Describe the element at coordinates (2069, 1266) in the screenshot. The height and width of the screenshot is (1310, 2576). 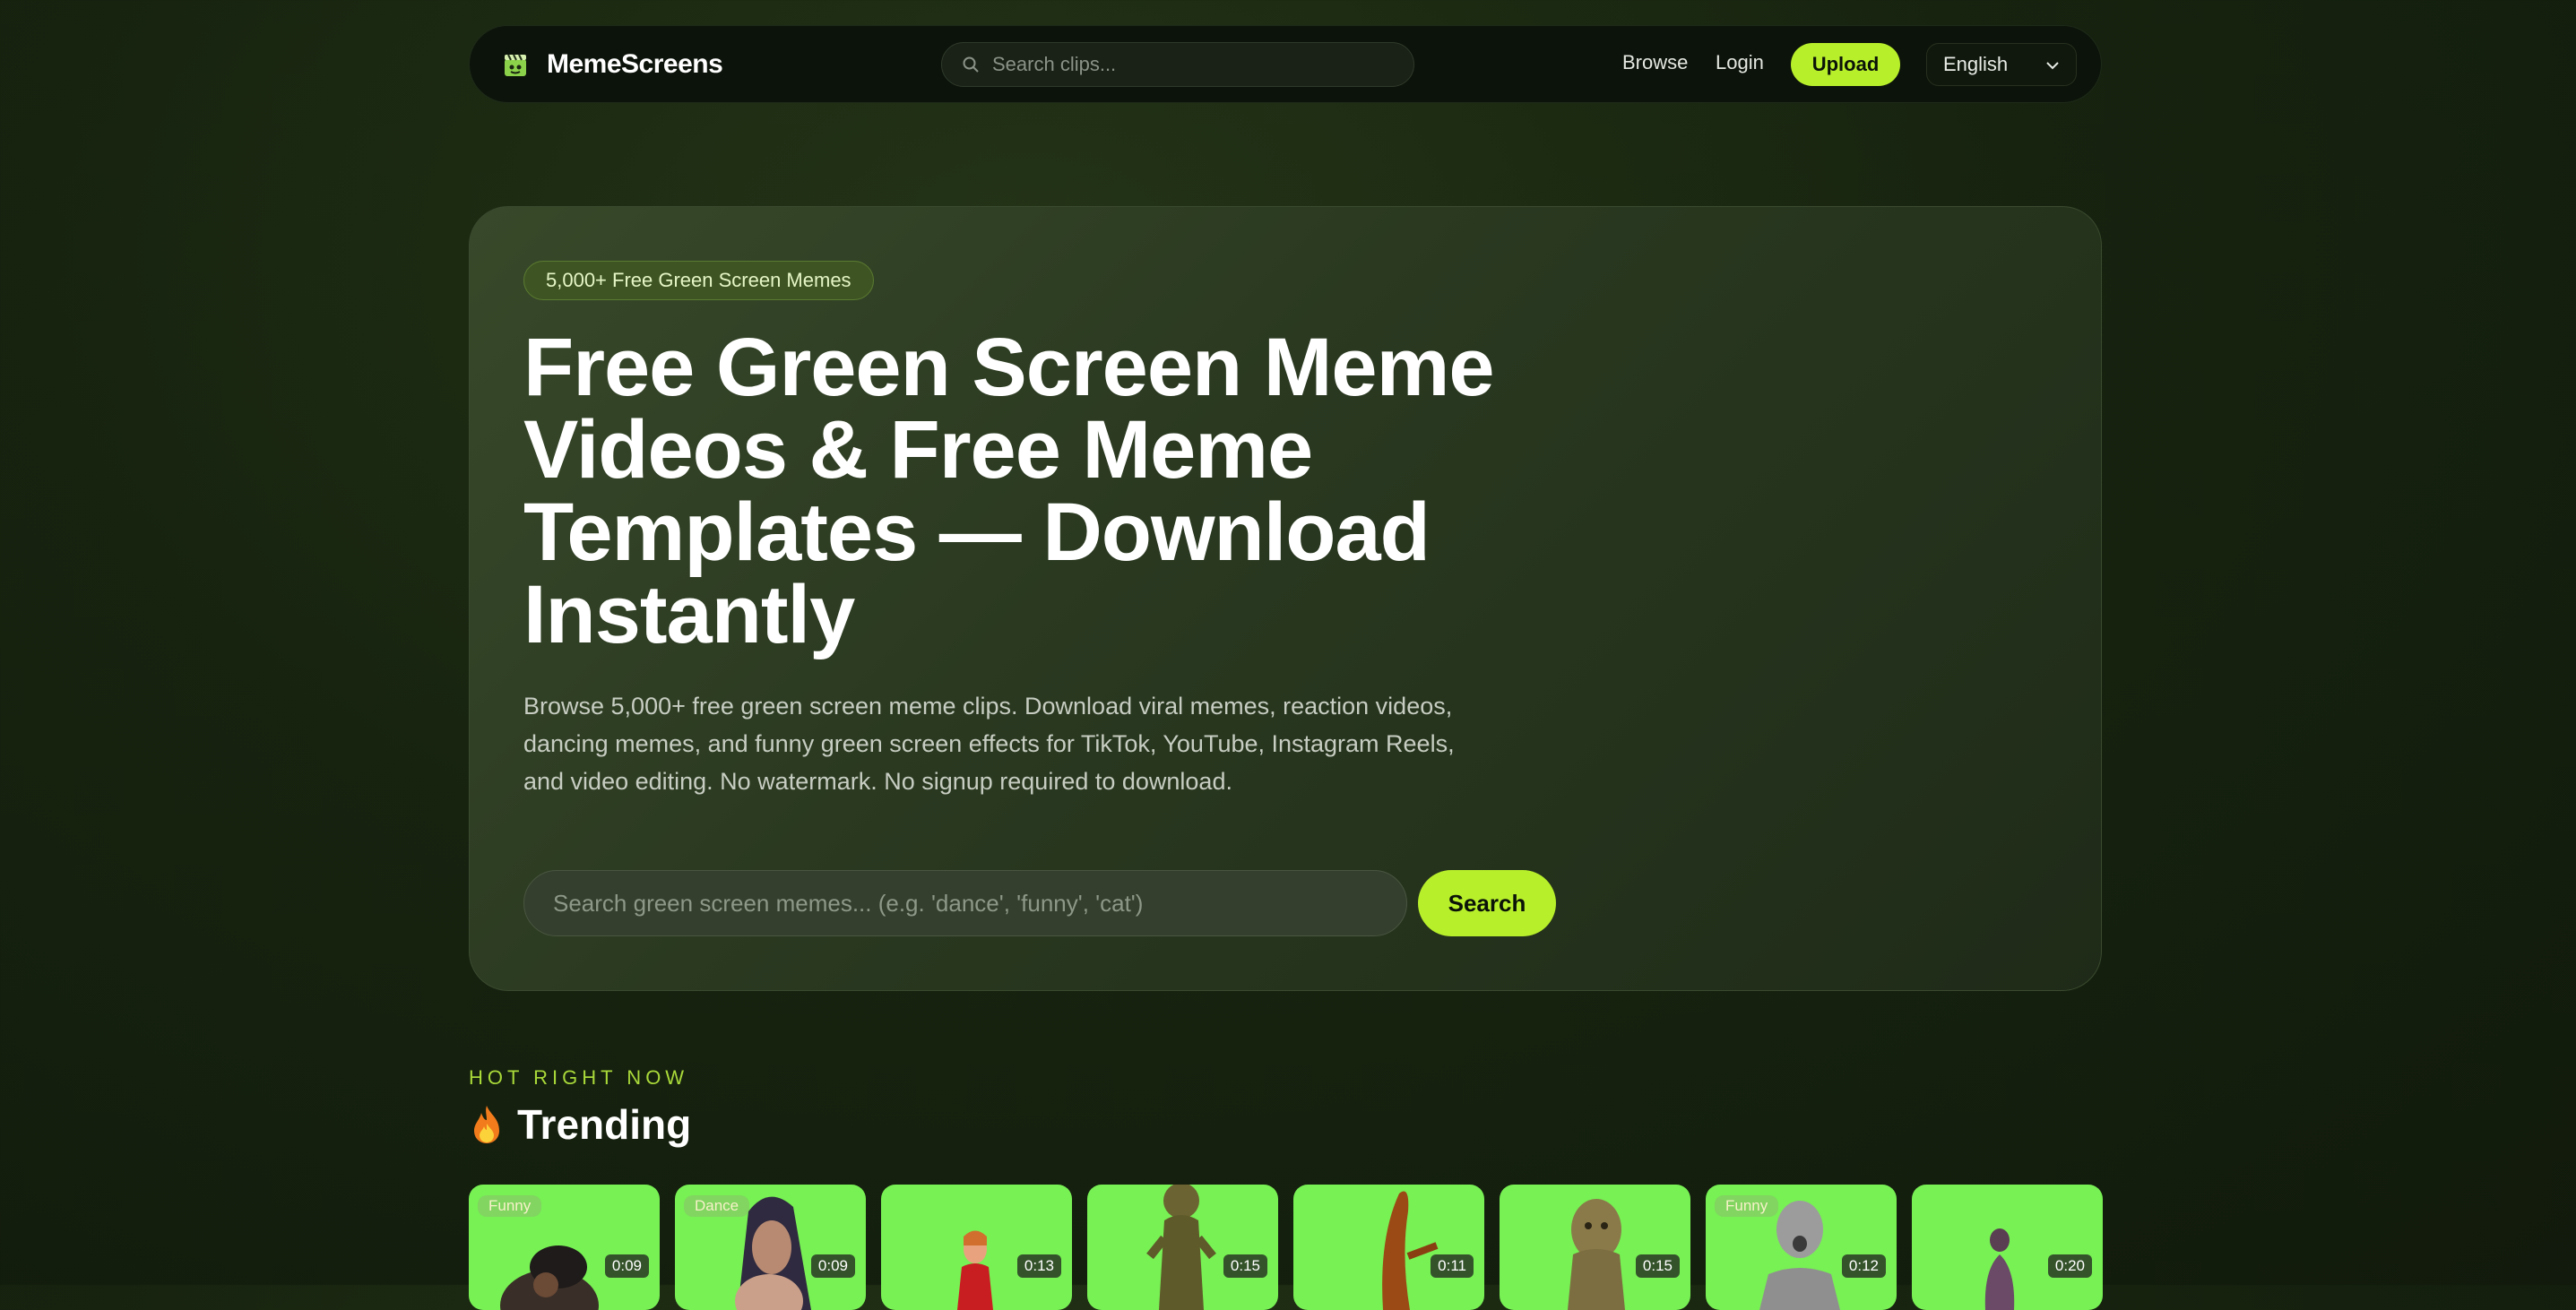
I see `clip-duration: 0:20` at that location.